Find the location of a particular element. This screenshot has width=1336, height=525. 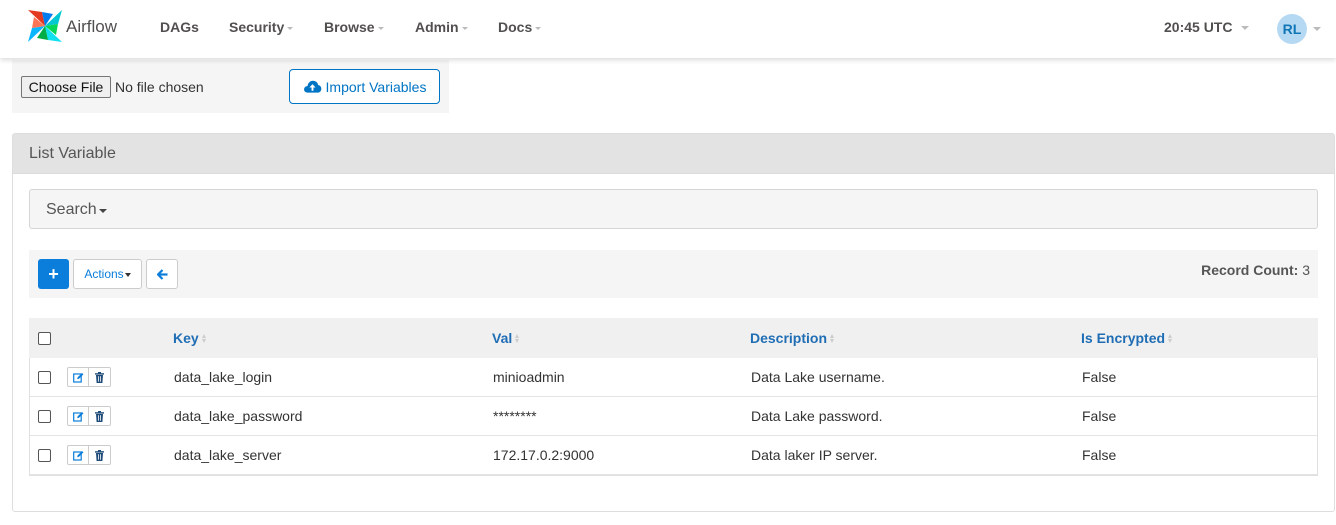

page-title: List Variable is located at coordinates (72, 153).